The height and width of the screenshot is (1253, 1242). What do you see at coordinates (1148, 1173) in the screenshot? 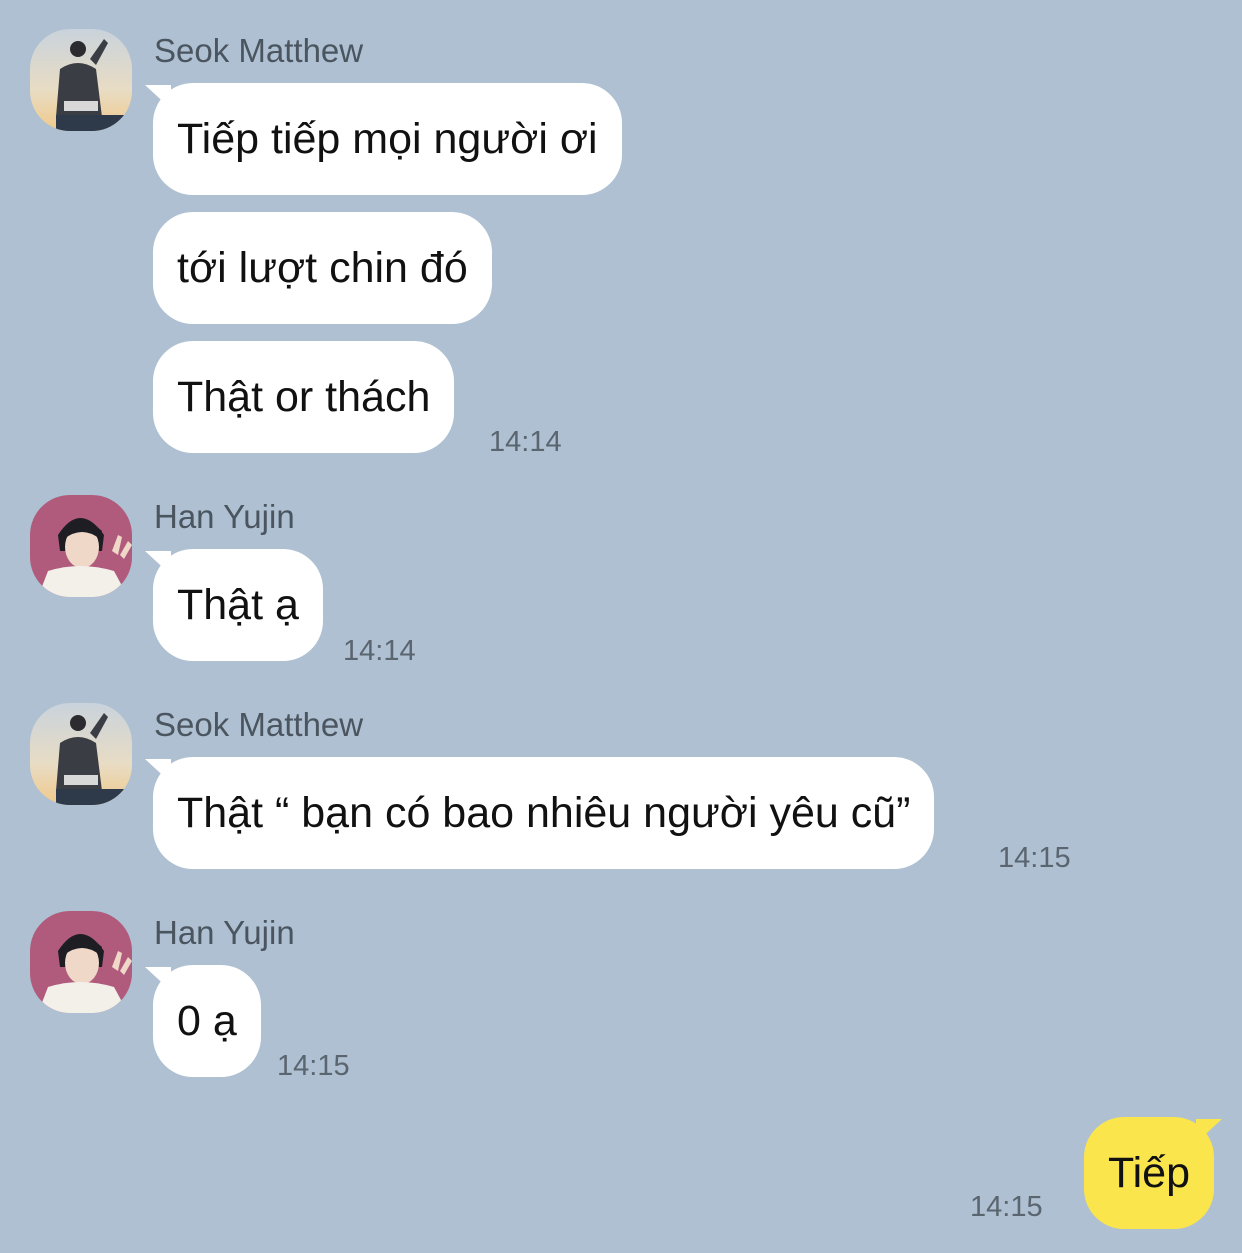
I see `my-message-bubble: Tiếp` at bounding box center [1148, 1173].